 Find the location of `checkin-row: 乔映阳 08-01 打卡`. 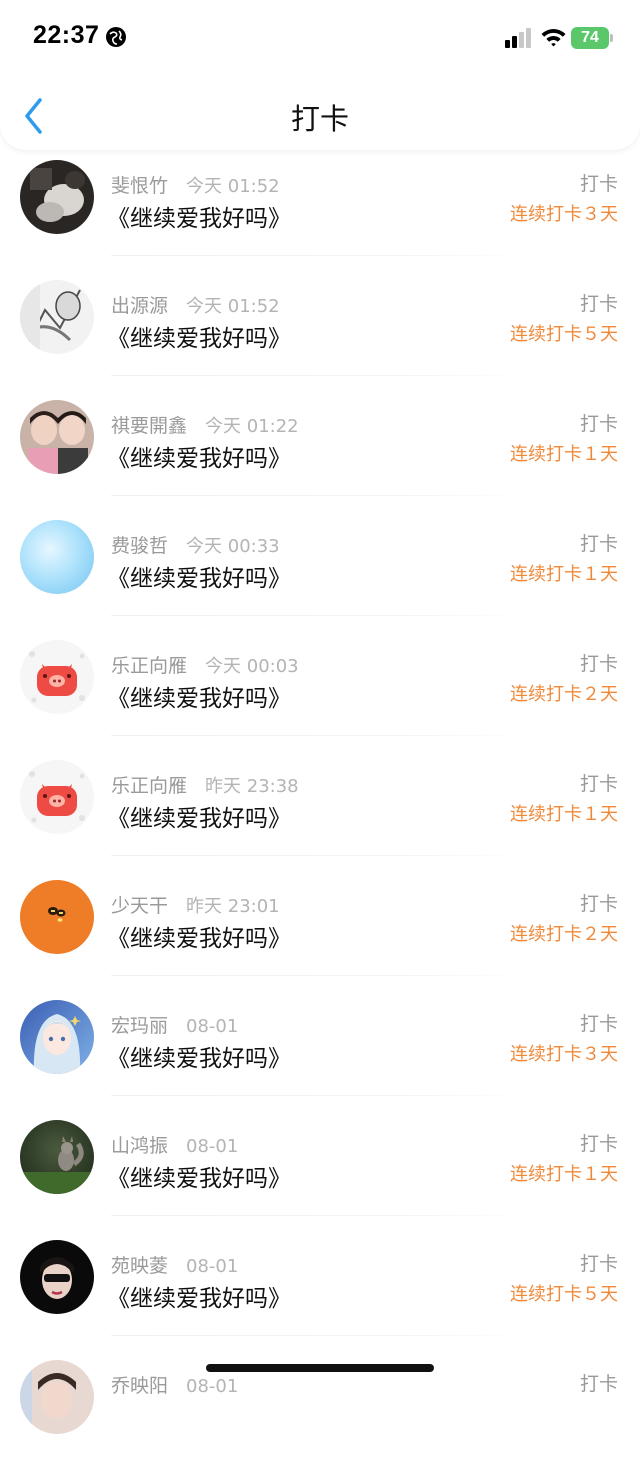

checkin-row: 乔映阳 08-01 打卡 is located at coordinates (320, 1398).